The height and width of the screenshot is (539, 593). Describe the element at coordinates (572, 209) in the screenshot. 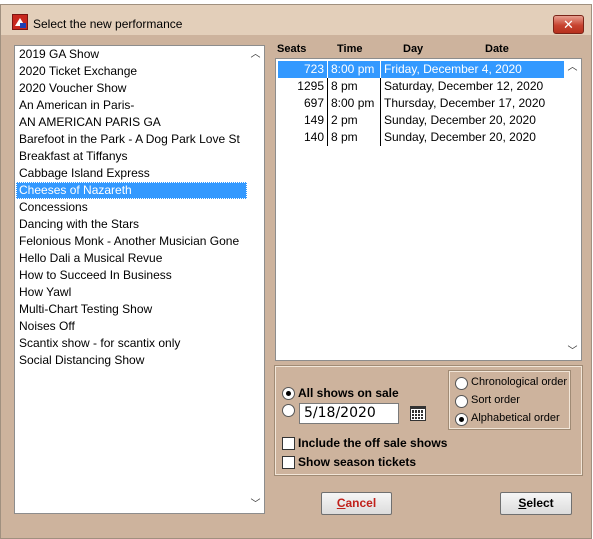

I see `table-scrollbar: ︿ ﹀` at that location.